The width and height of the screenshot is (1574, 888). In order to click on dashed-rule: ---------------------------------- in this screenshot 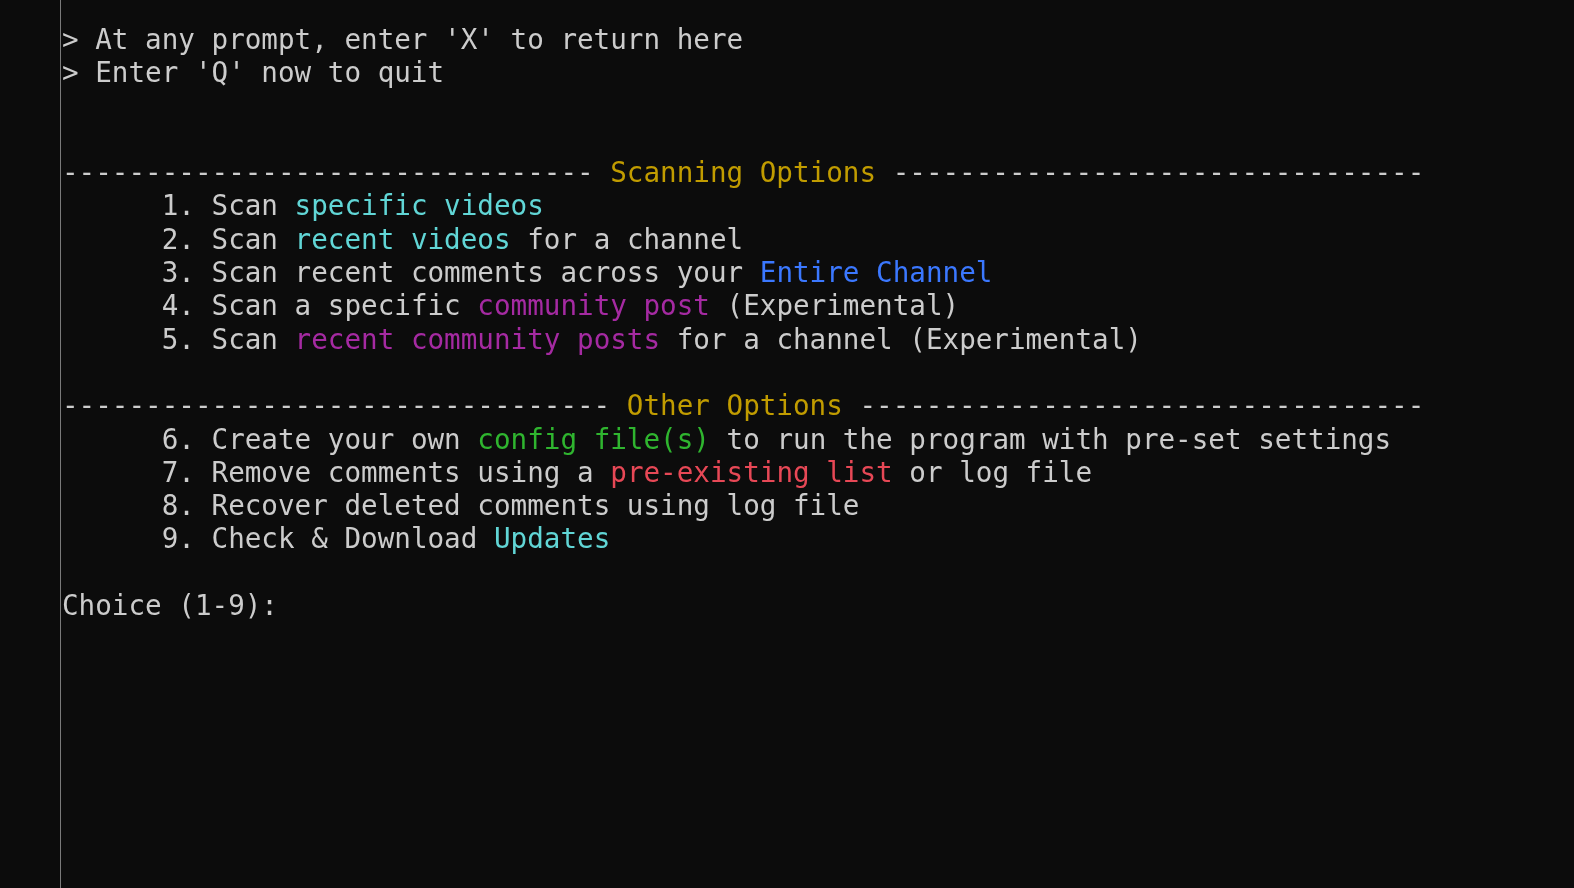, I will do `click(1142, 406)`.